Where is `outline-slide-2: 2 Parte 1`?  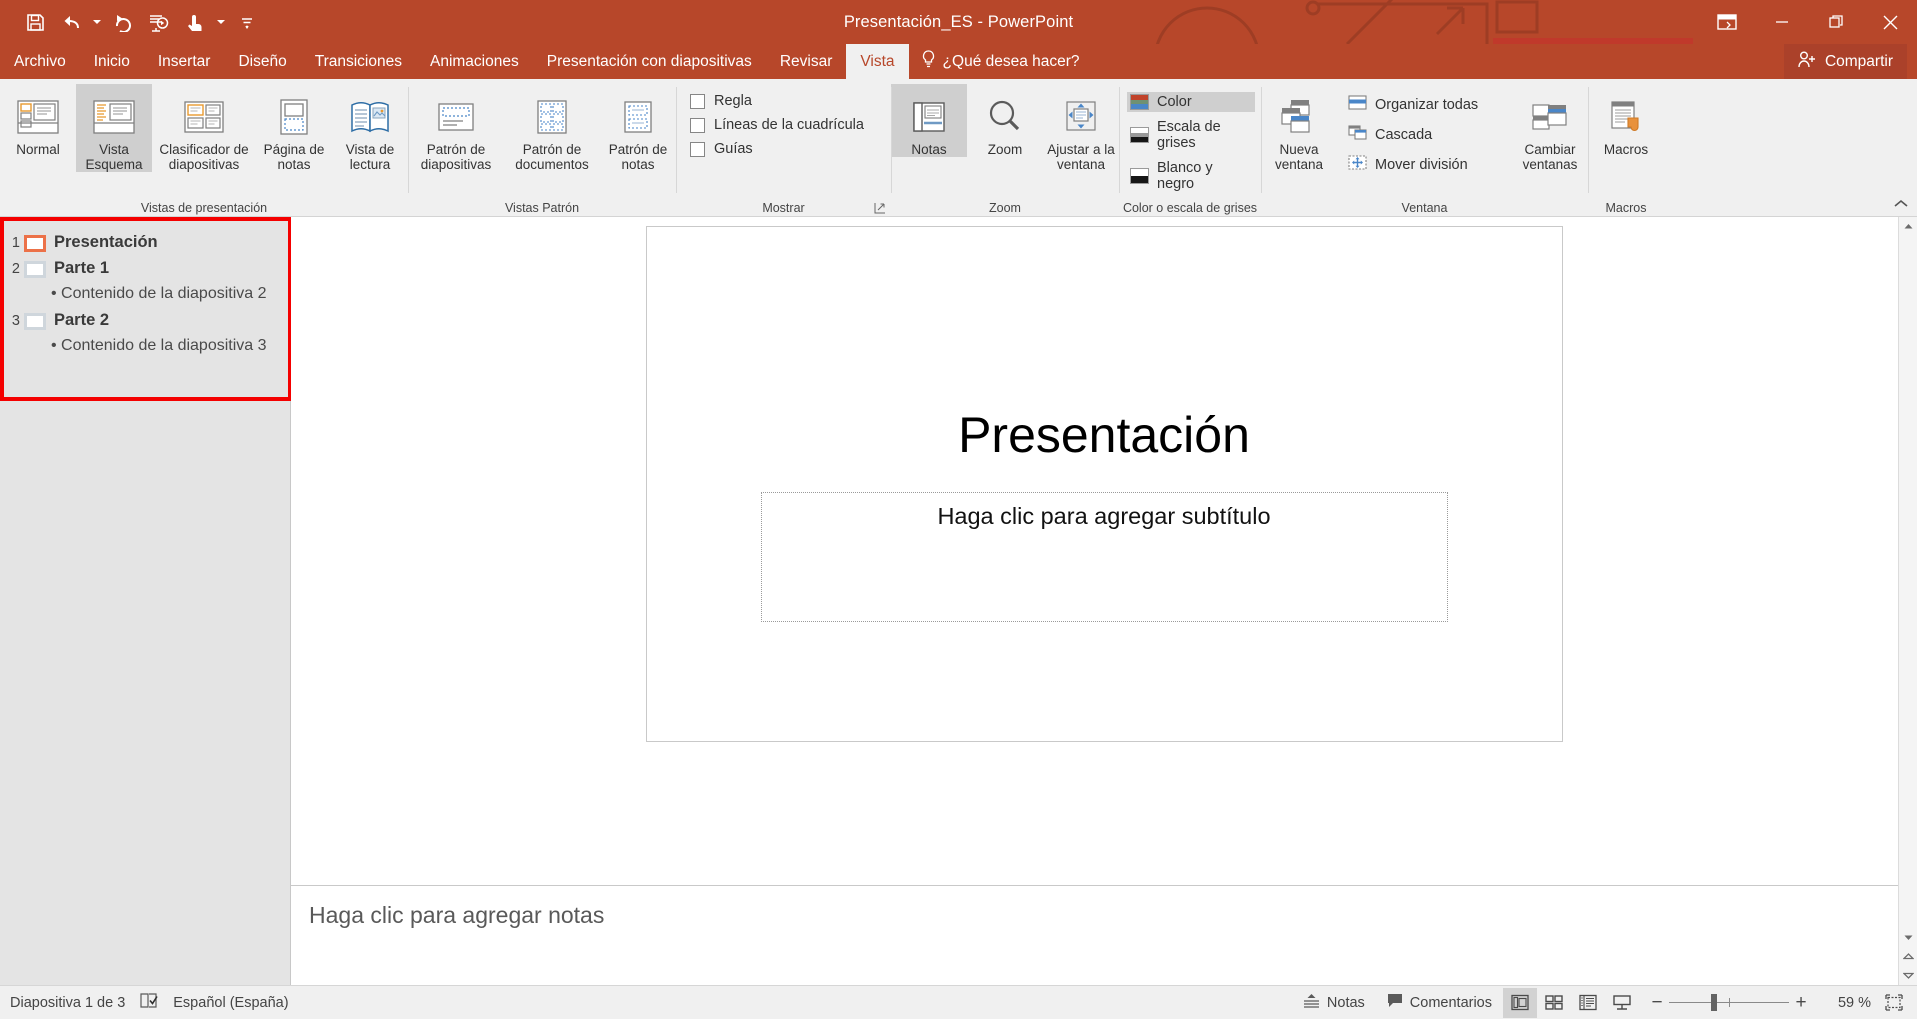
outline-slide-2: 2 Parte 1 is located at coordinates (145, 268).